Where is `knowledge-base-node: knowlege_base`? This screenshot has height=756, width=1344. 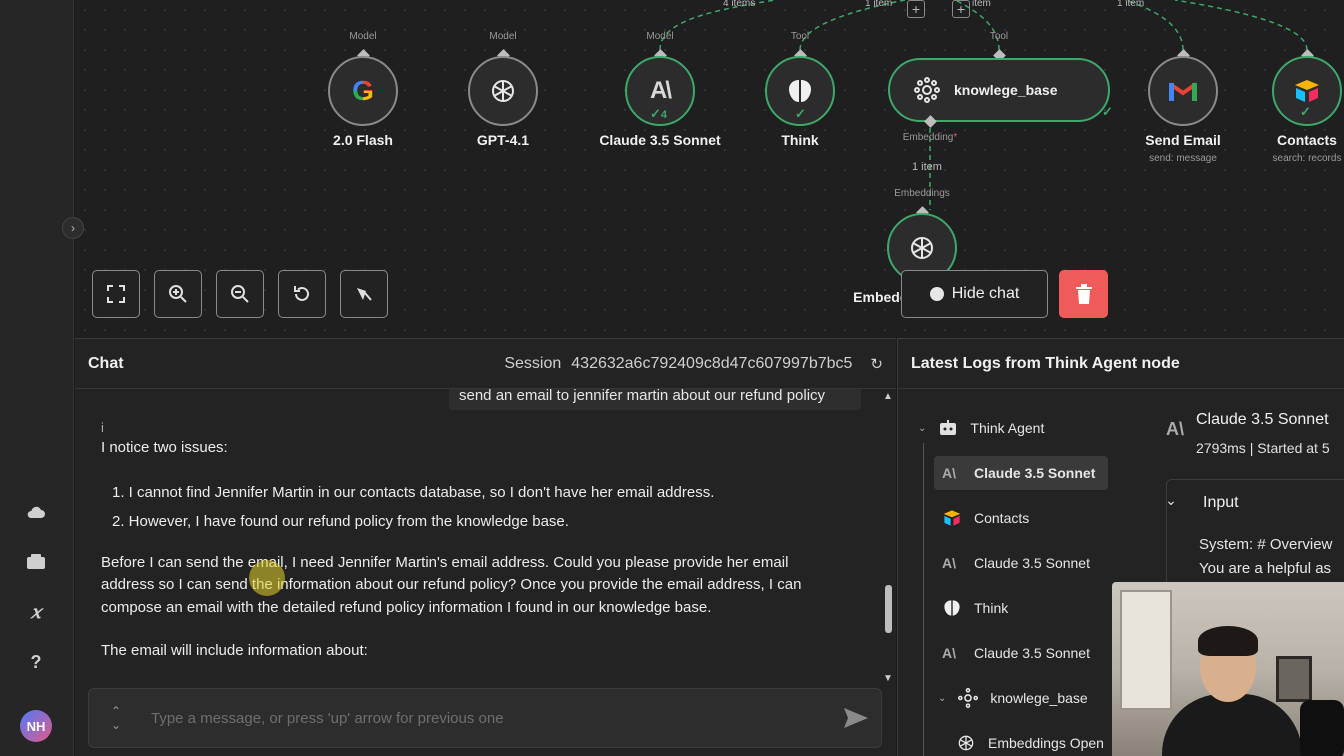
knowledge-base-node: knowlege_base is located at coordinates (999, 90).